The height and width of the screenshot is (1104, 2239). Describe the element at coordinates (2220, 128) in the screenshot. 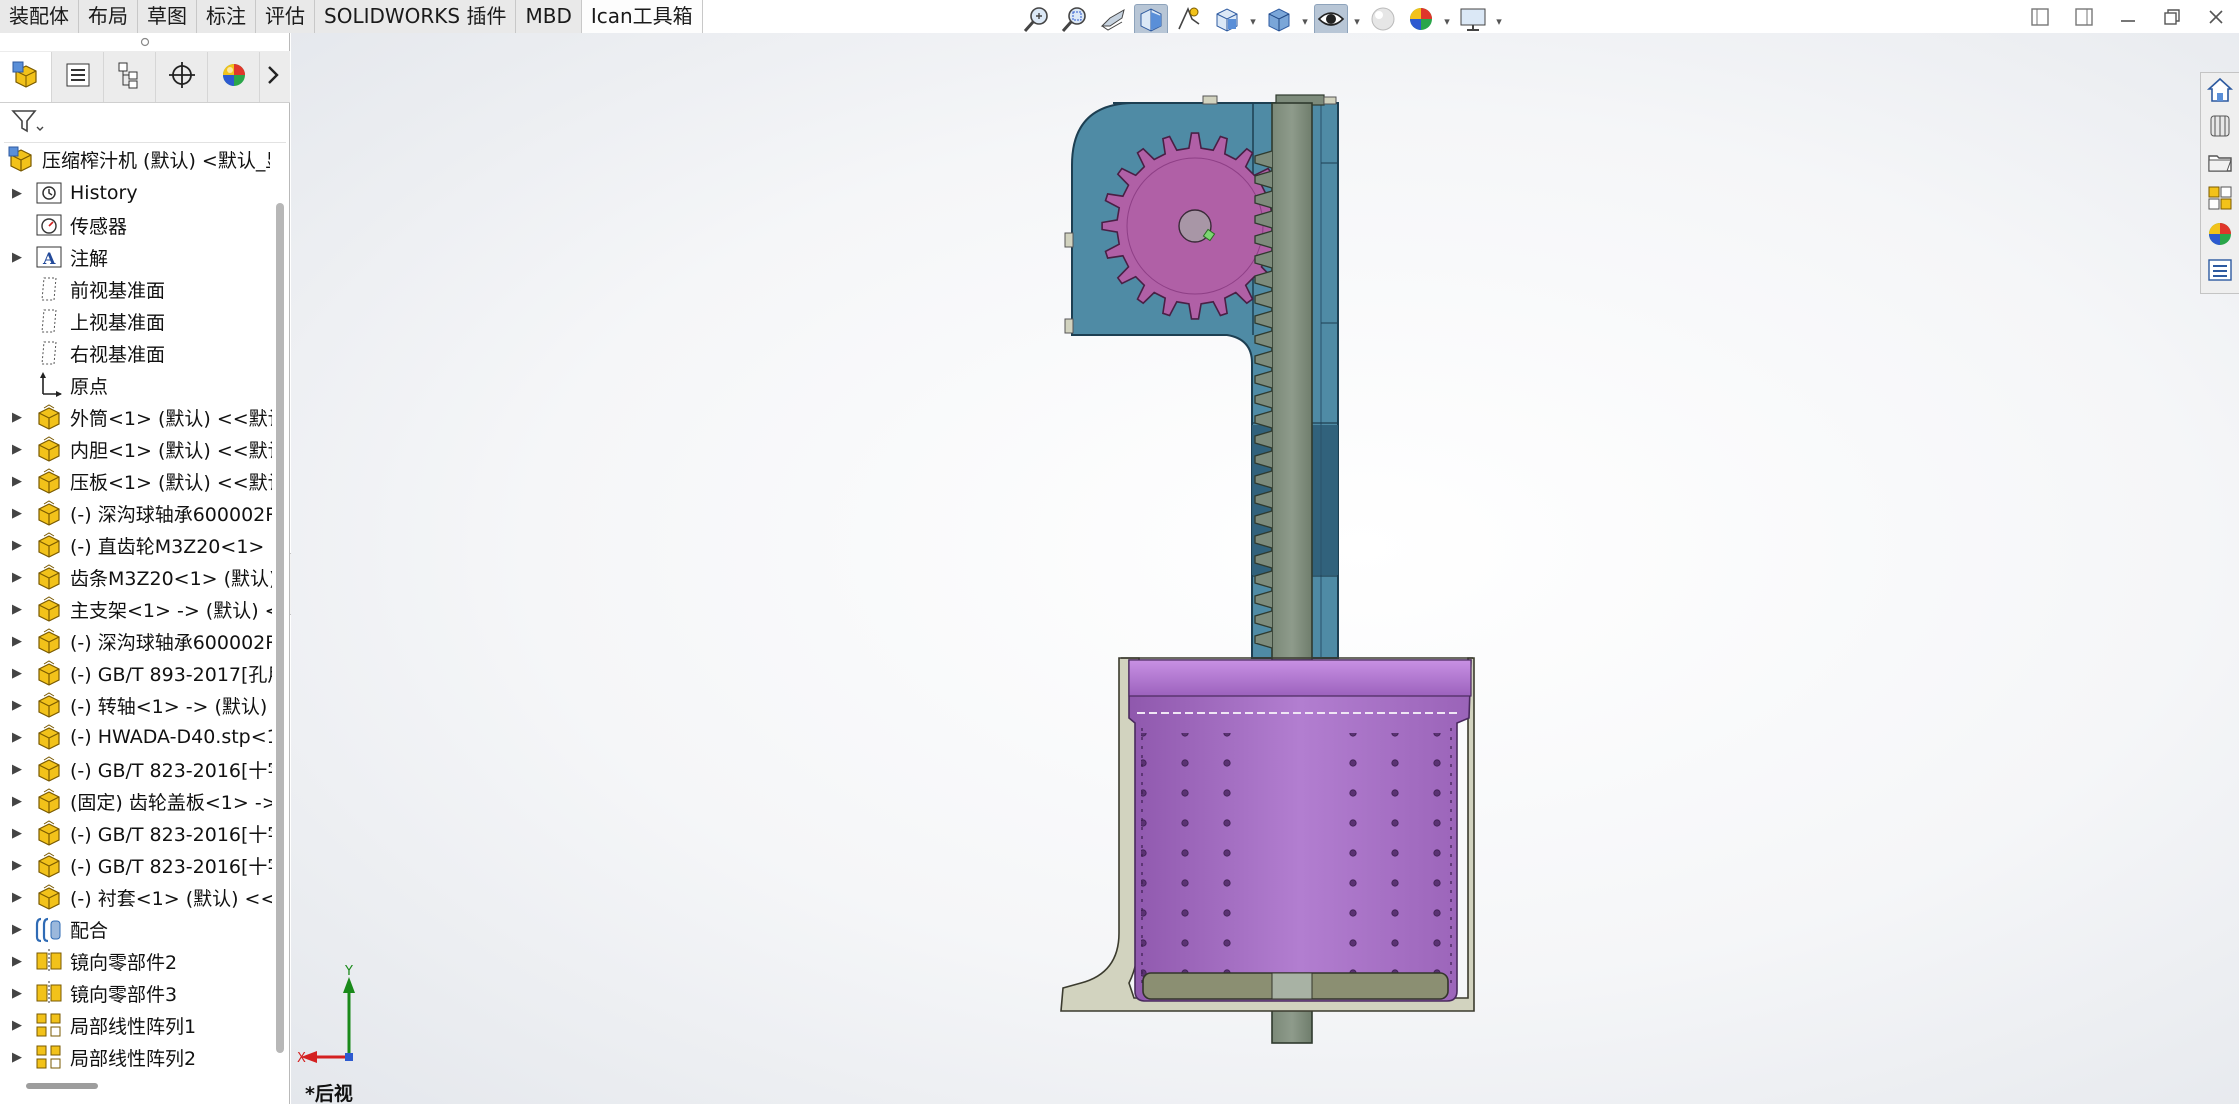

I see `design-library-tab` at that location.